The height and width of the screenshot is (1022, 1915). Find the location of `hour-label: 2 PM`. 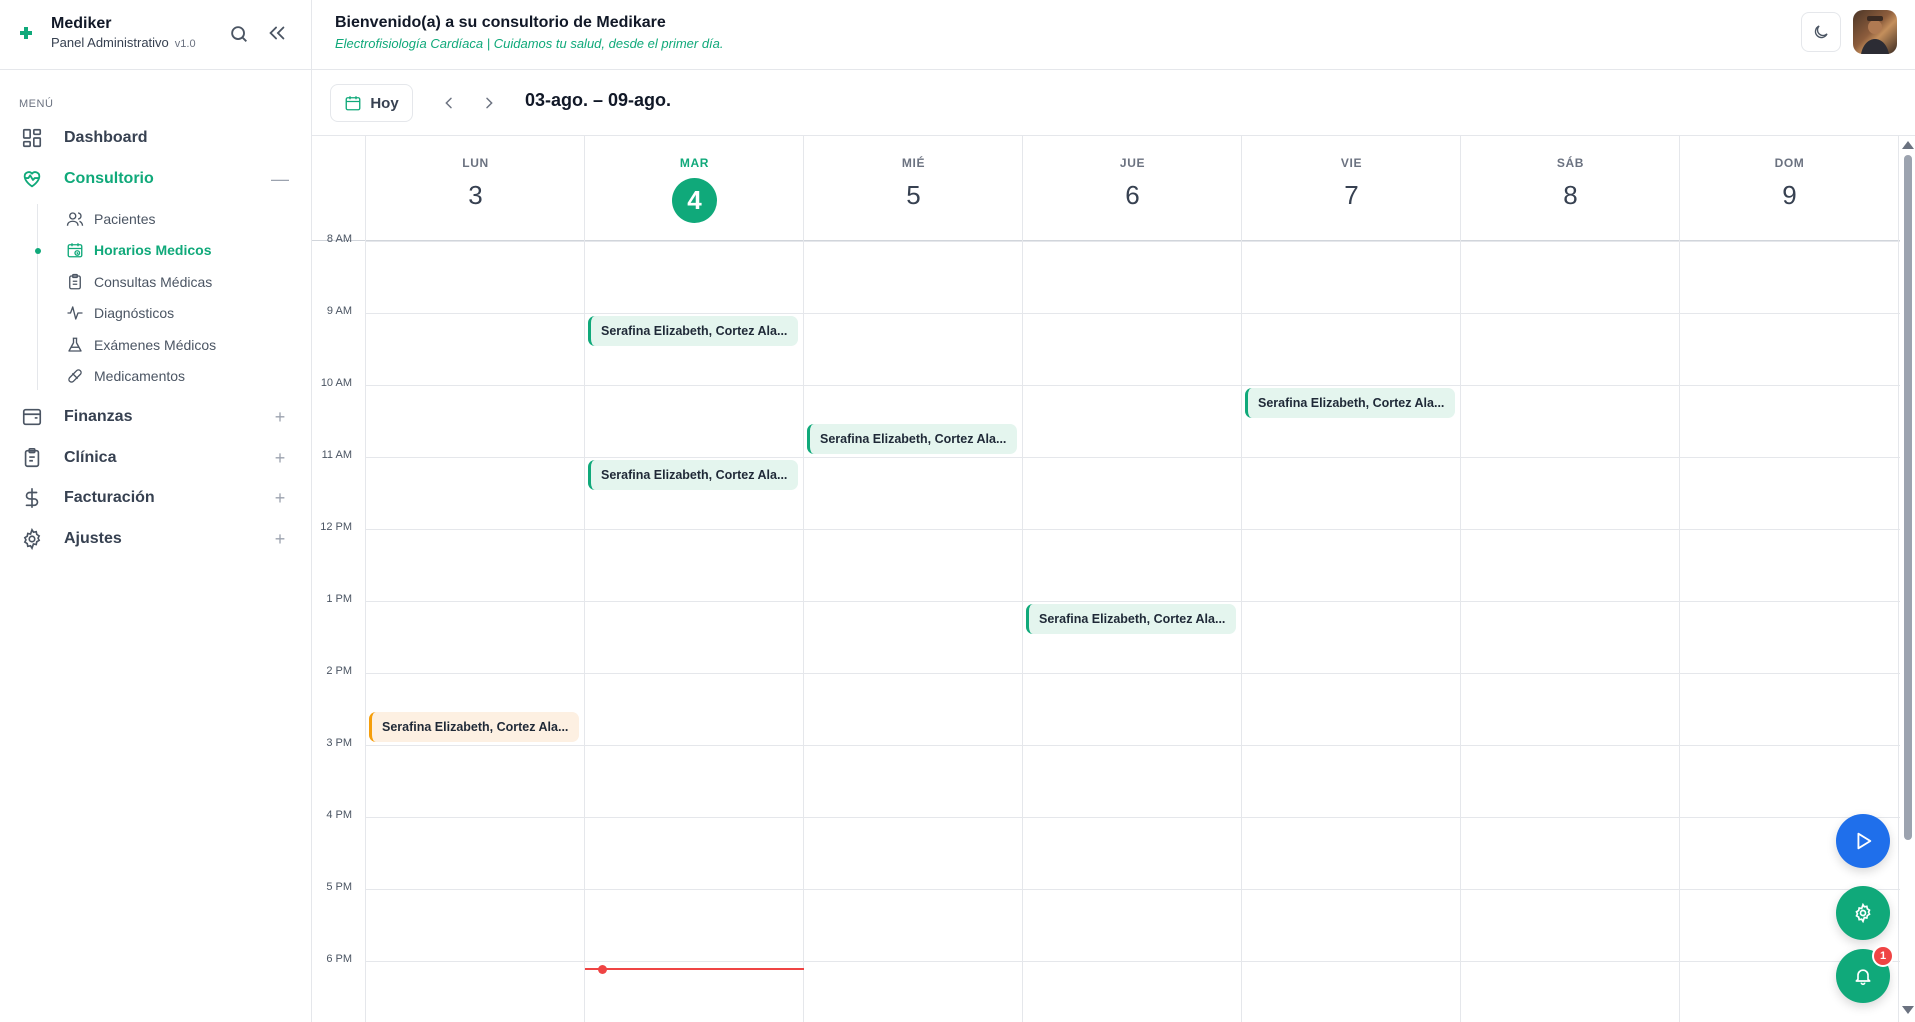

hour-label: 2 PM is located at coordinates (339, 671).